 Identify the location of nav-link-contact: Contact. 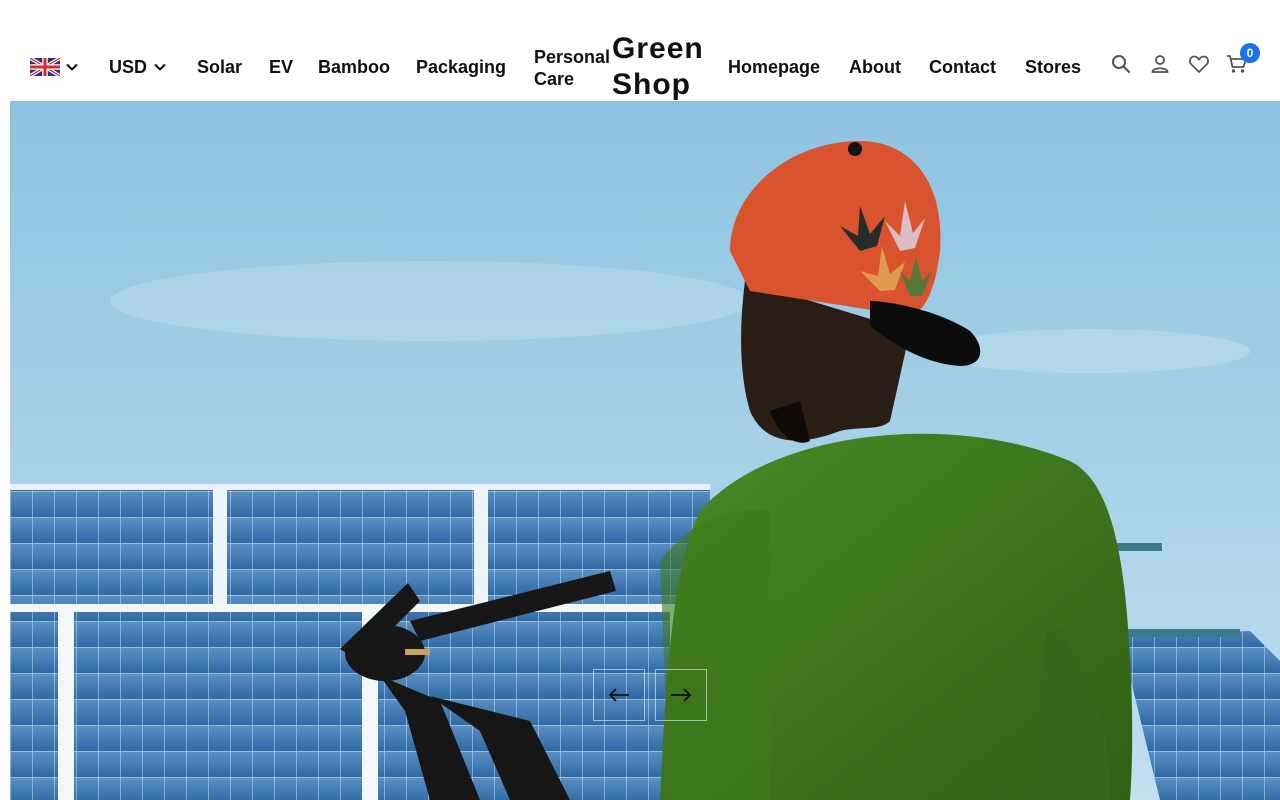
(962, 67).